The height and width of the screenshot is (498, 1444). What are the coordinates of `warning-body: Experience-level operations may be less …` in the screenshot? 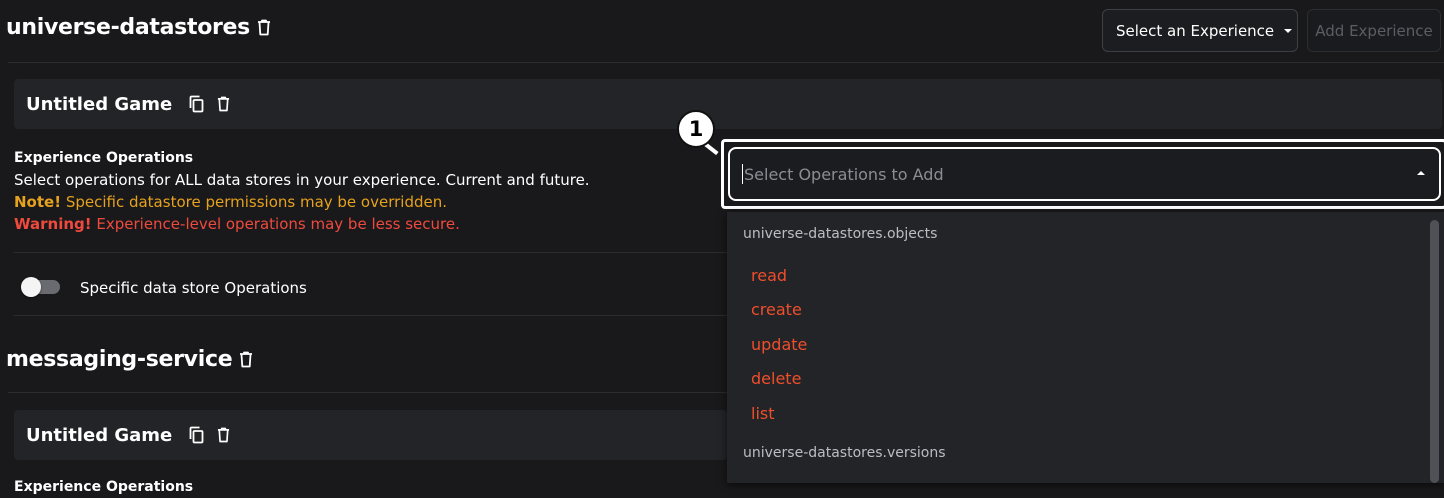 It's located at (275, 224).